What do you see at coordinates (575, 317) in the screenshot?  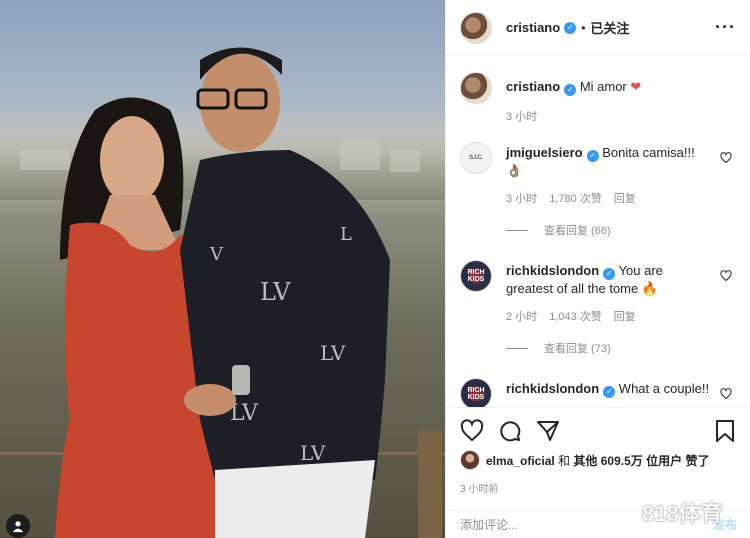 I see `comment-likes: 1,043 次赞` at bounding box center [575, 317].